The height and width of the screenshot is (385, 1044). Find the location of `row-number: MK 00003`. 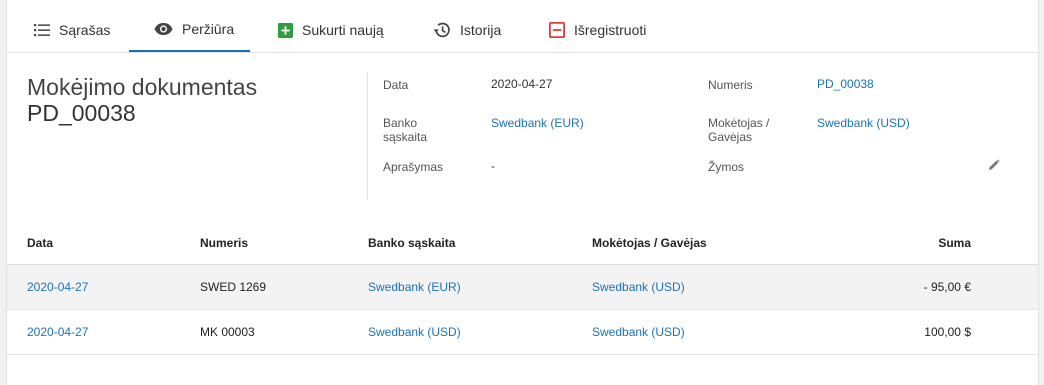

row-number: MK 00003 is located at coordinates (227, 332).